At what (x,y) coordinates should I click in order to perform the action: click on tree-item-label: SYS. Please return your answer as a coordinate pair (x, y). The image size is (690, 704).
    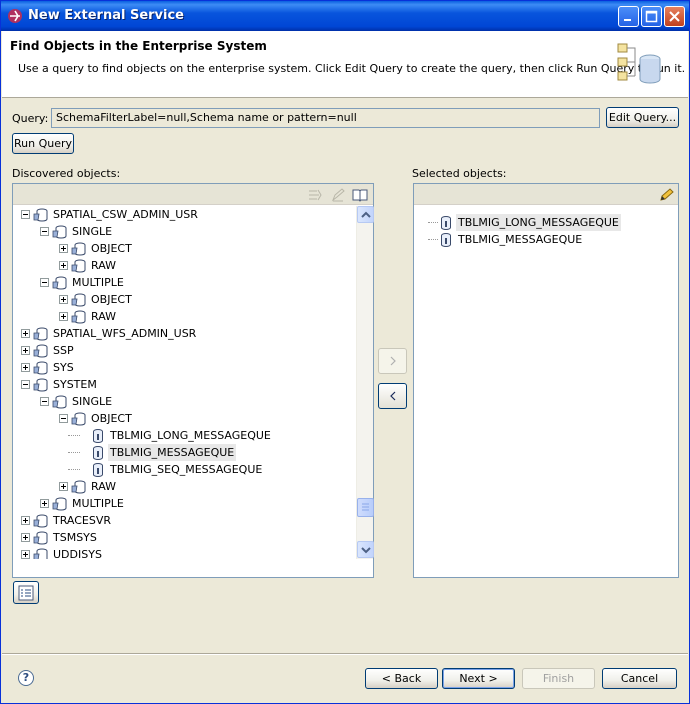
    Looking at the image, I should click on (63, 367).